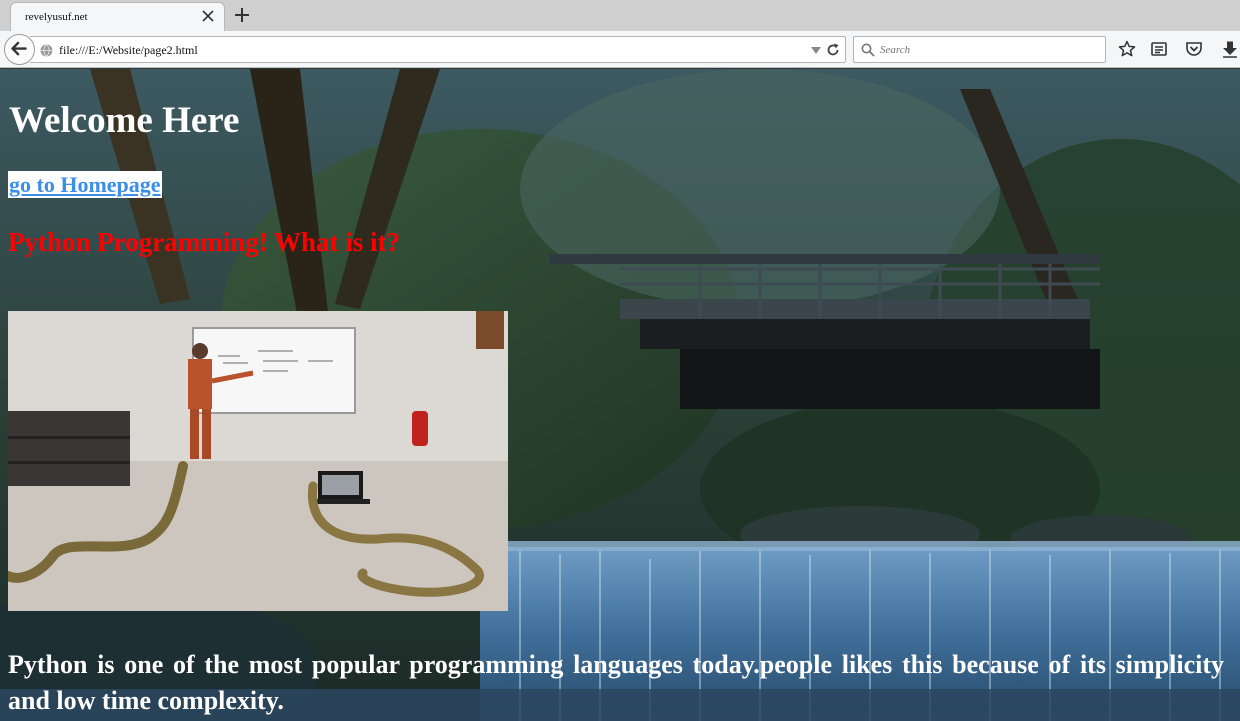 The image size is (1240, 721). What do you see at coordinates (1230, 49) in the screenshot?
I see `download-icon` at bounding box center [1230, 49].